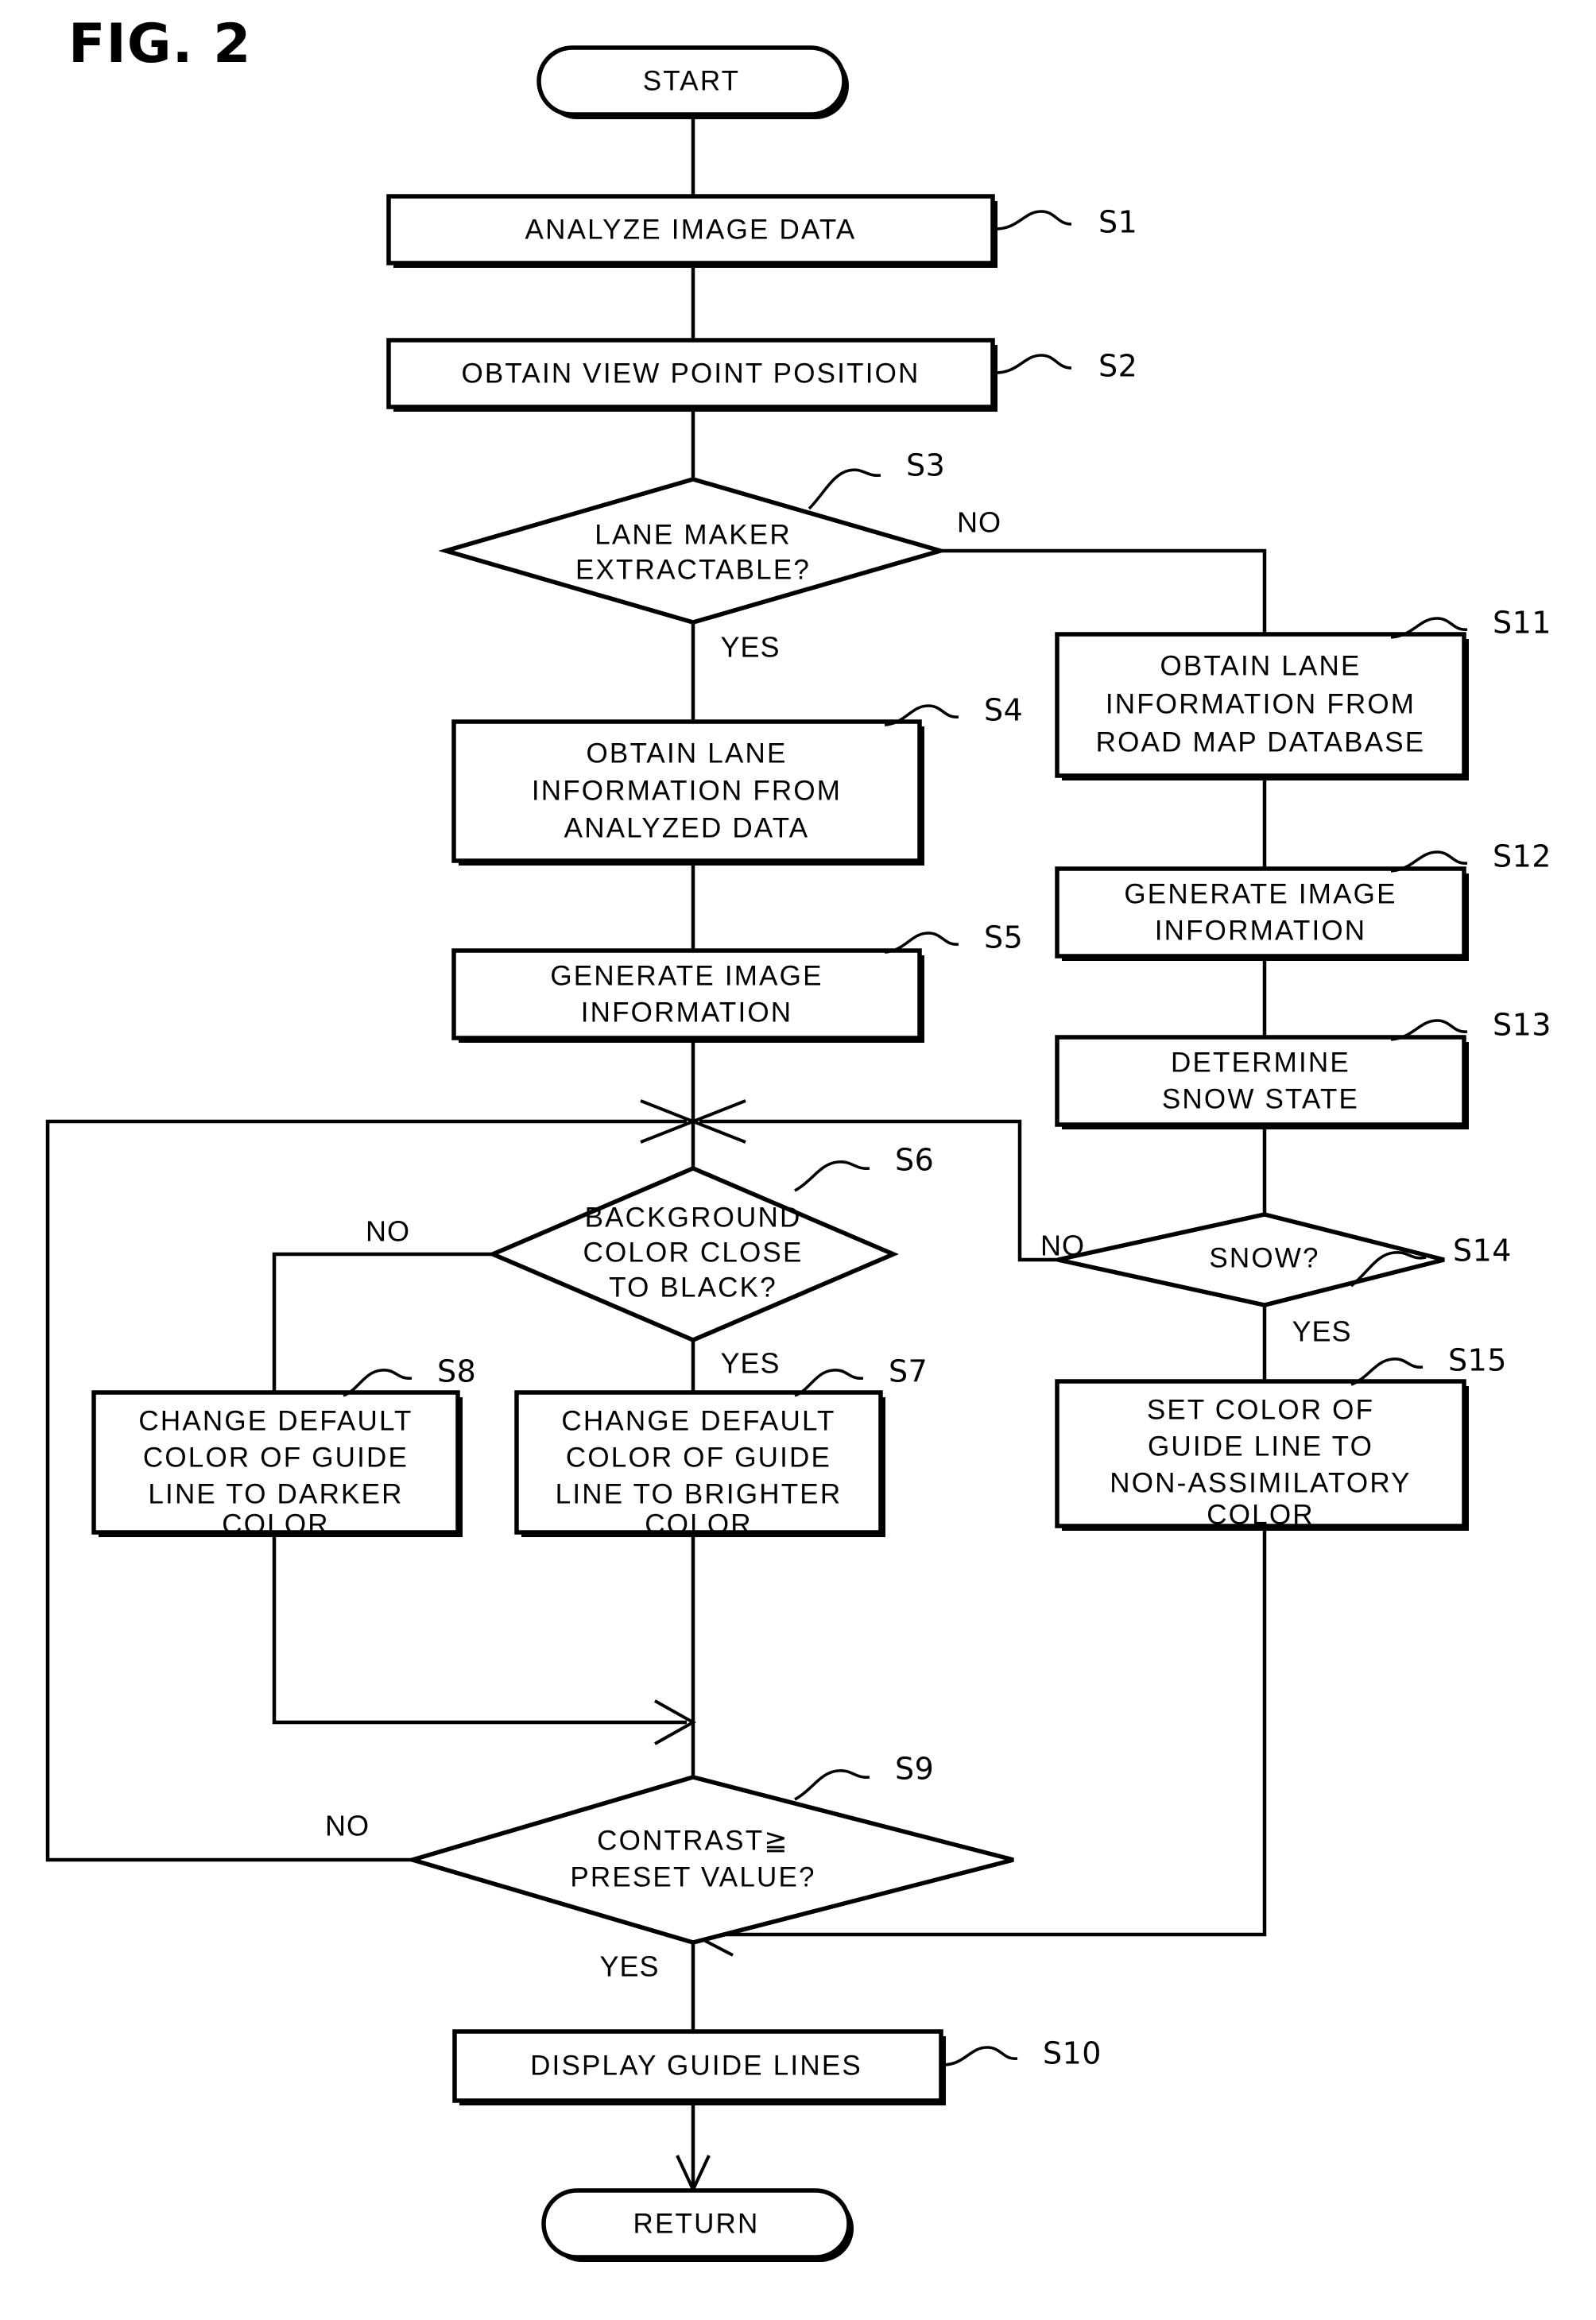 Image resolution: width=1596 pixels, height=2320 pixels. I want to click on node-s12-line1: GENERATE IMAGE, so click(1260, 894).